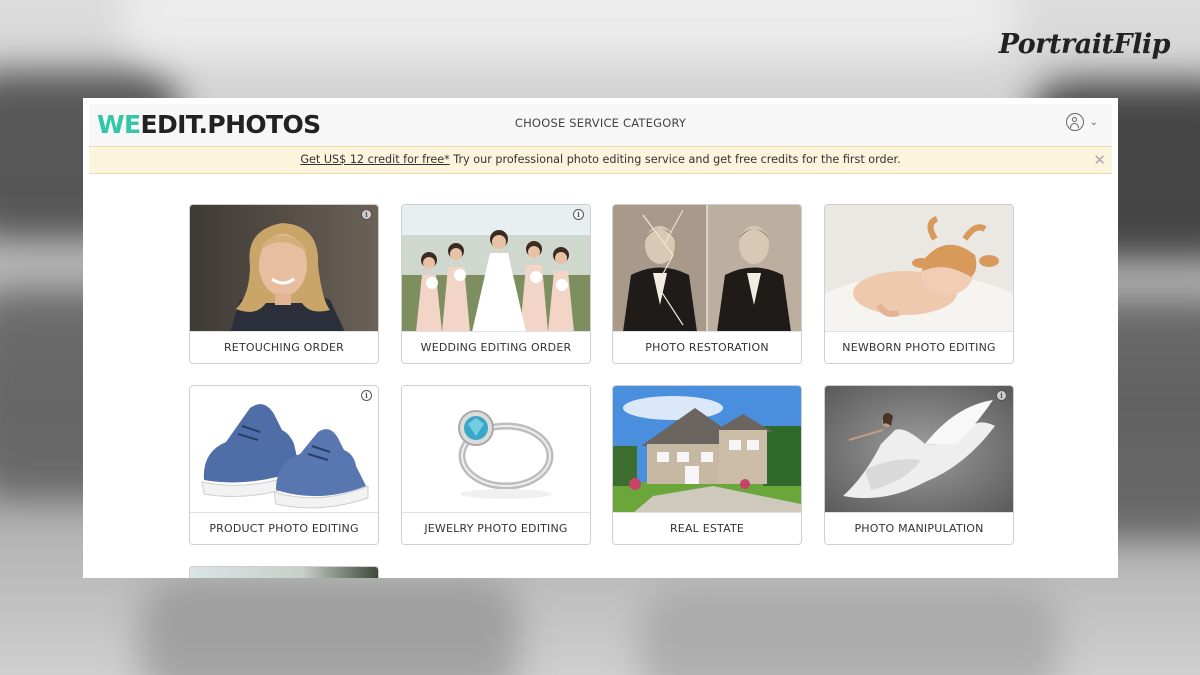  What do you see at coordinates (496, 449) in the screenshot?
I see `diamond-ring-image` at bounding box center [496, 449].